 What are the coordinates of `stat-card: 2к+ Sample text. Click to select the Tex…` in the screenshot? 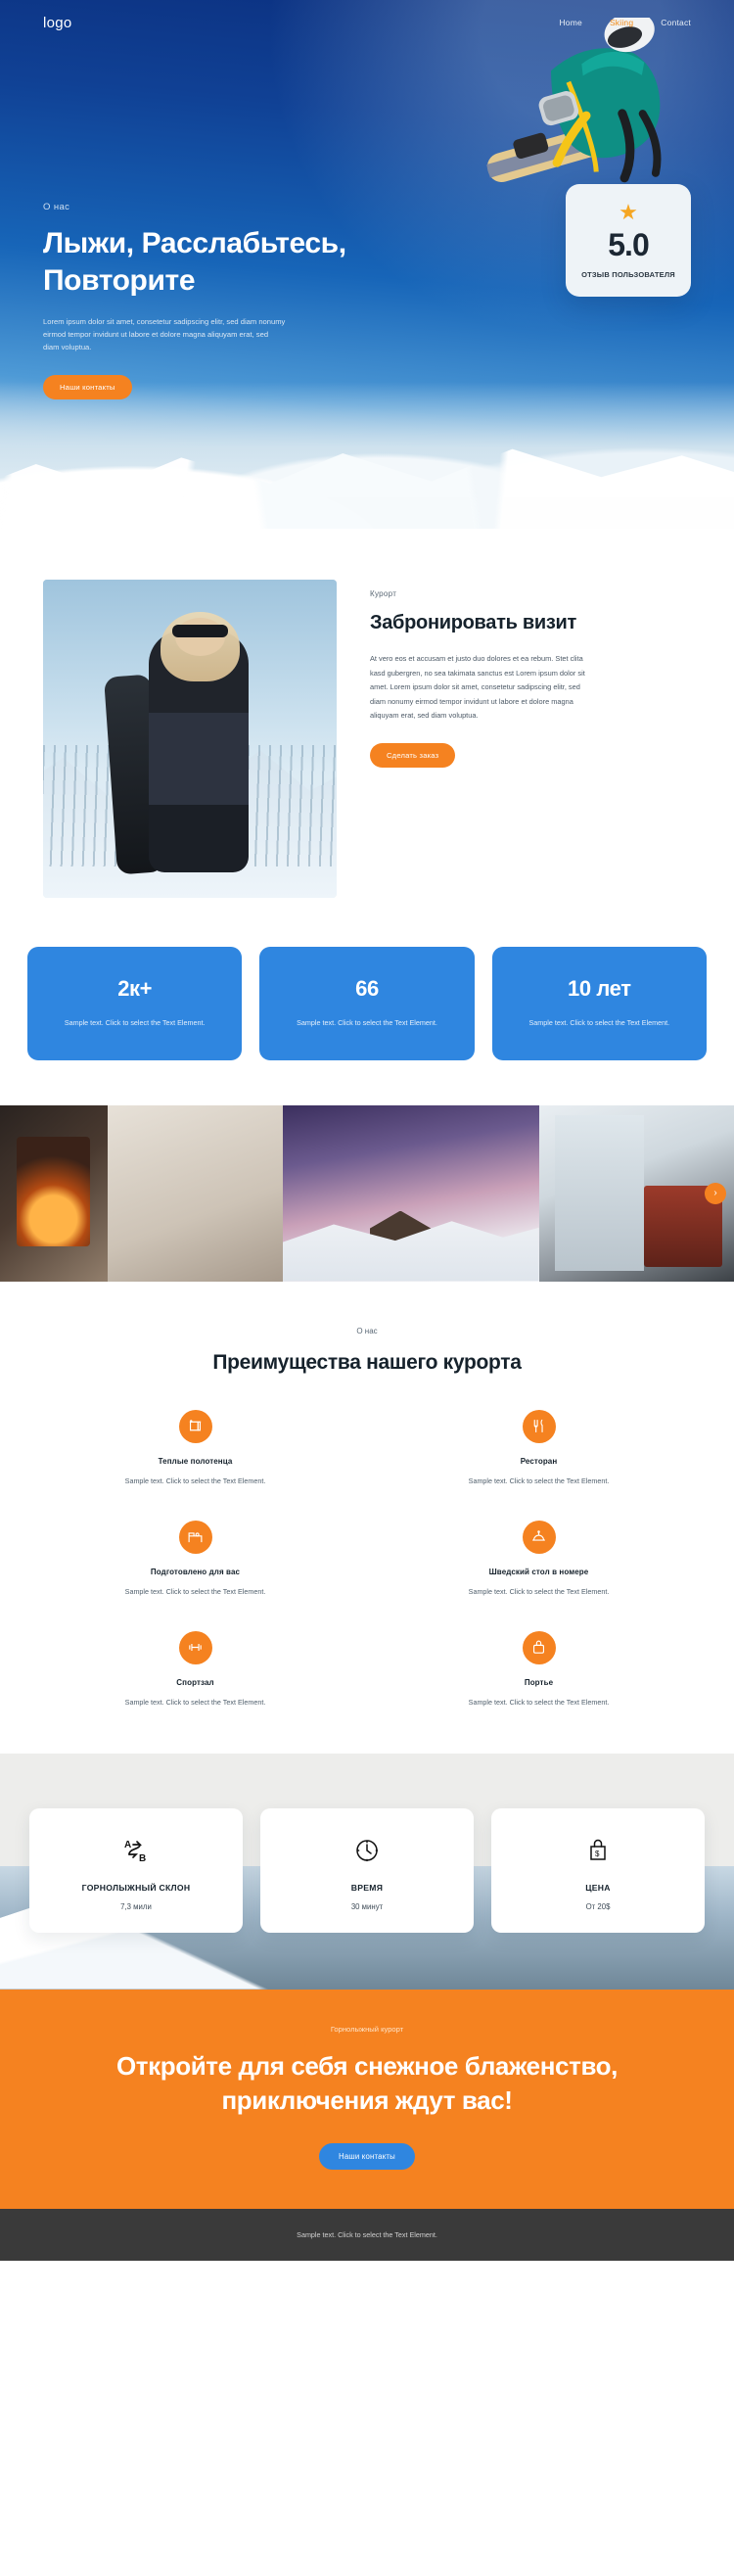 It's located at (135, 1004).